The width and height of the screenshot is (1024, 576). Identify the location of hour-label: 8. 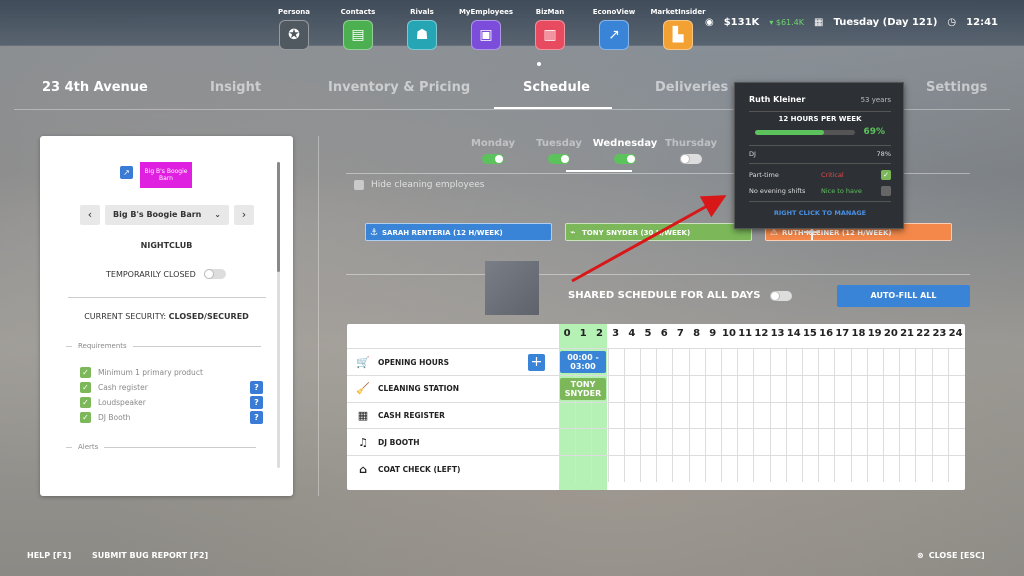
(697, 333).